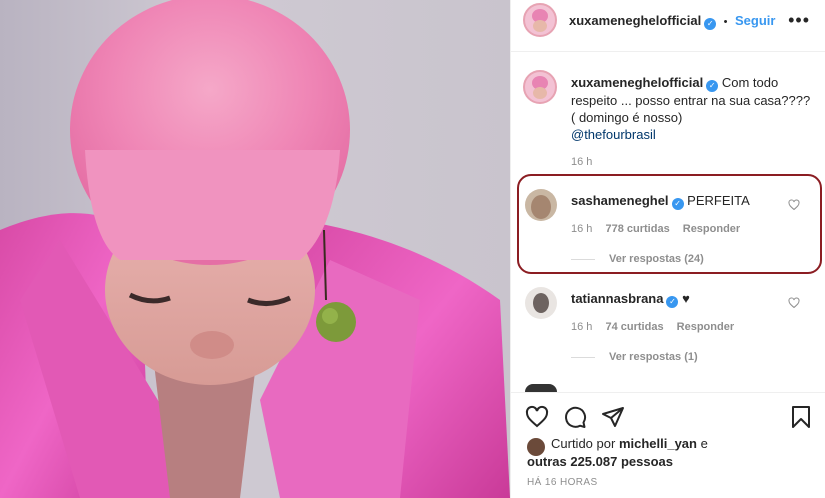 This screenshot has width=825, height=498. Describe the element at coordinates (801, 417) in the screenshot. I see `bookmark-icon` at that location.